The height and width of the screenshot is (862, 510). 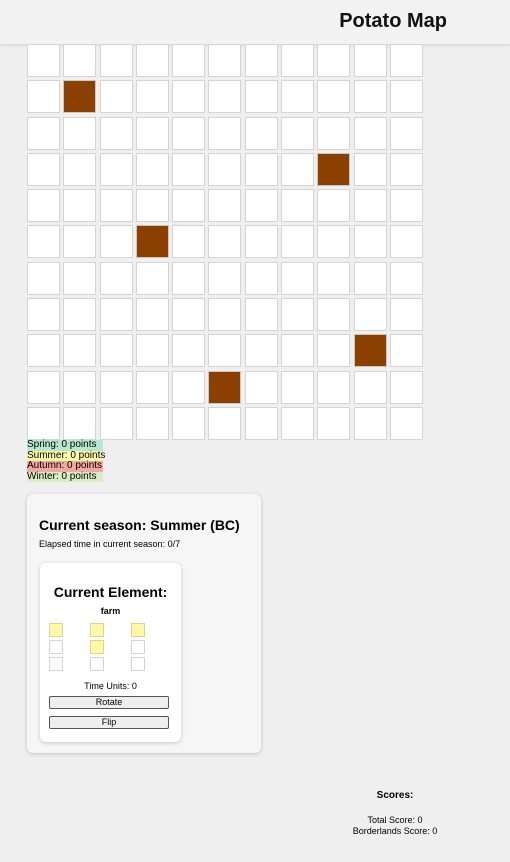 What do you see at coordinates (109, 722) in the screenshot?
I see `flip-button: Flip` at bounding box center [109, 722].